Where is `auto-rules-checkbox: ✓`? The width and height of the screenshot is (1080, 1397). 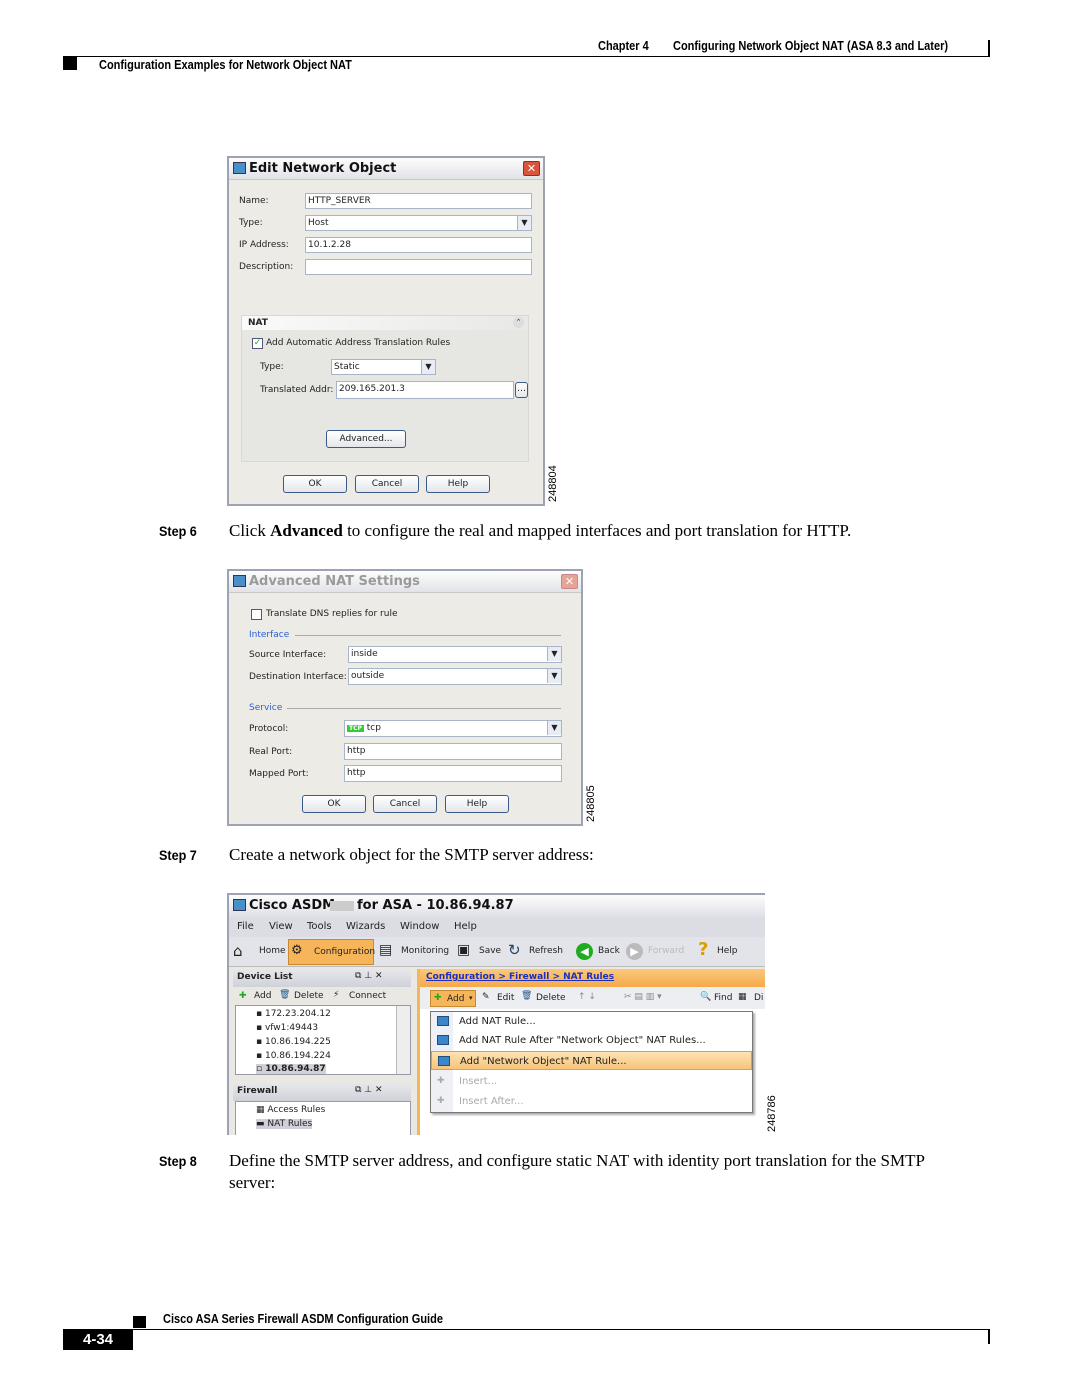
auto-rules-checkbox: ✓ is located at coordinates (257, 343).